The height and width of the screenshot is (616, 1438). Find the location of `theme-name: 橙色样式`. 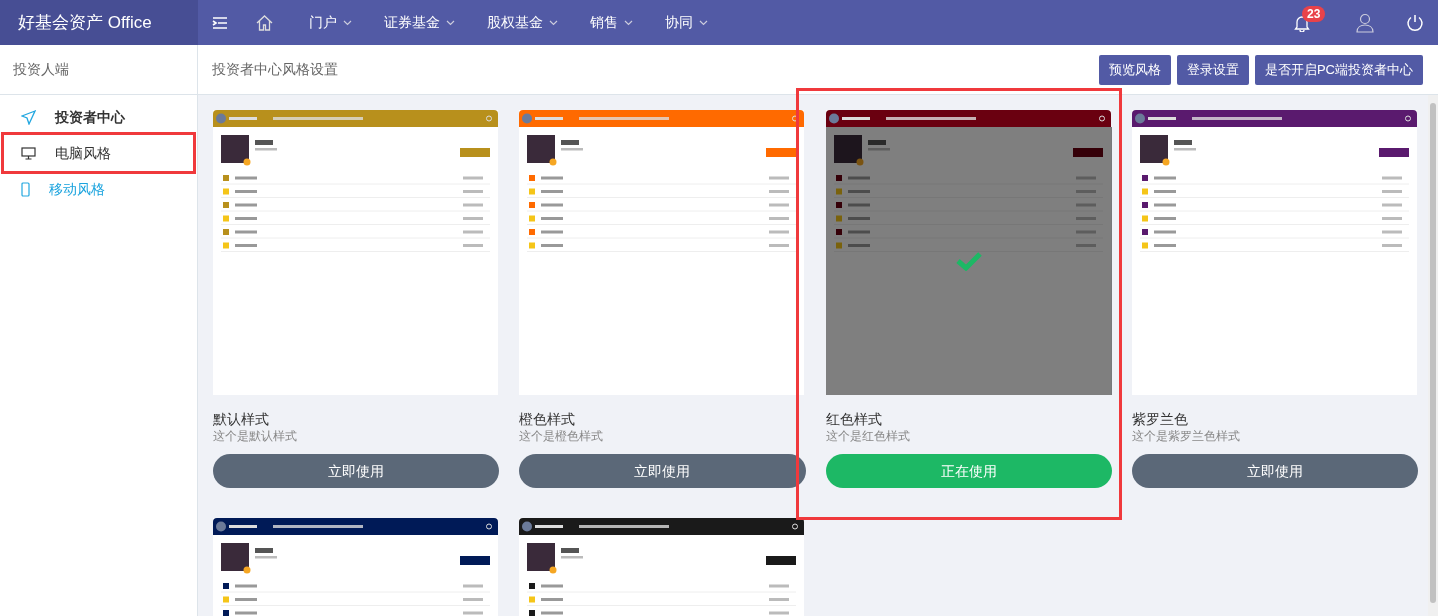

theme-name: 橙色样式 is located at coordinates (548, 419).